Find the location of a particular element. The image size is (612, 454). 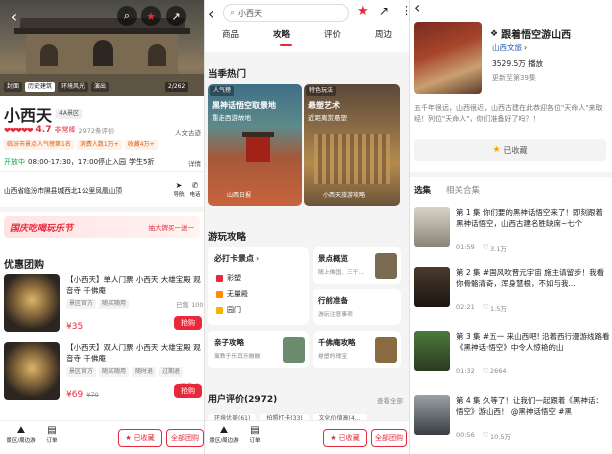

preparation-card: 行前准备 游玩注意事项 is located at coordinates (357, 307).